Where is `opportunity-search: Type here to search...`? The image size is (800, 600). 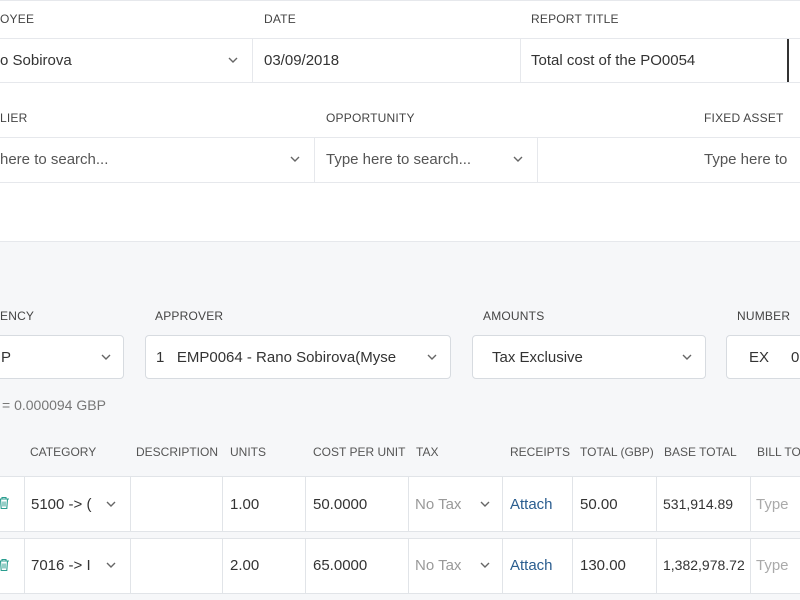 opportunity-search: Type here to search... is located at coordinates (426, 160).